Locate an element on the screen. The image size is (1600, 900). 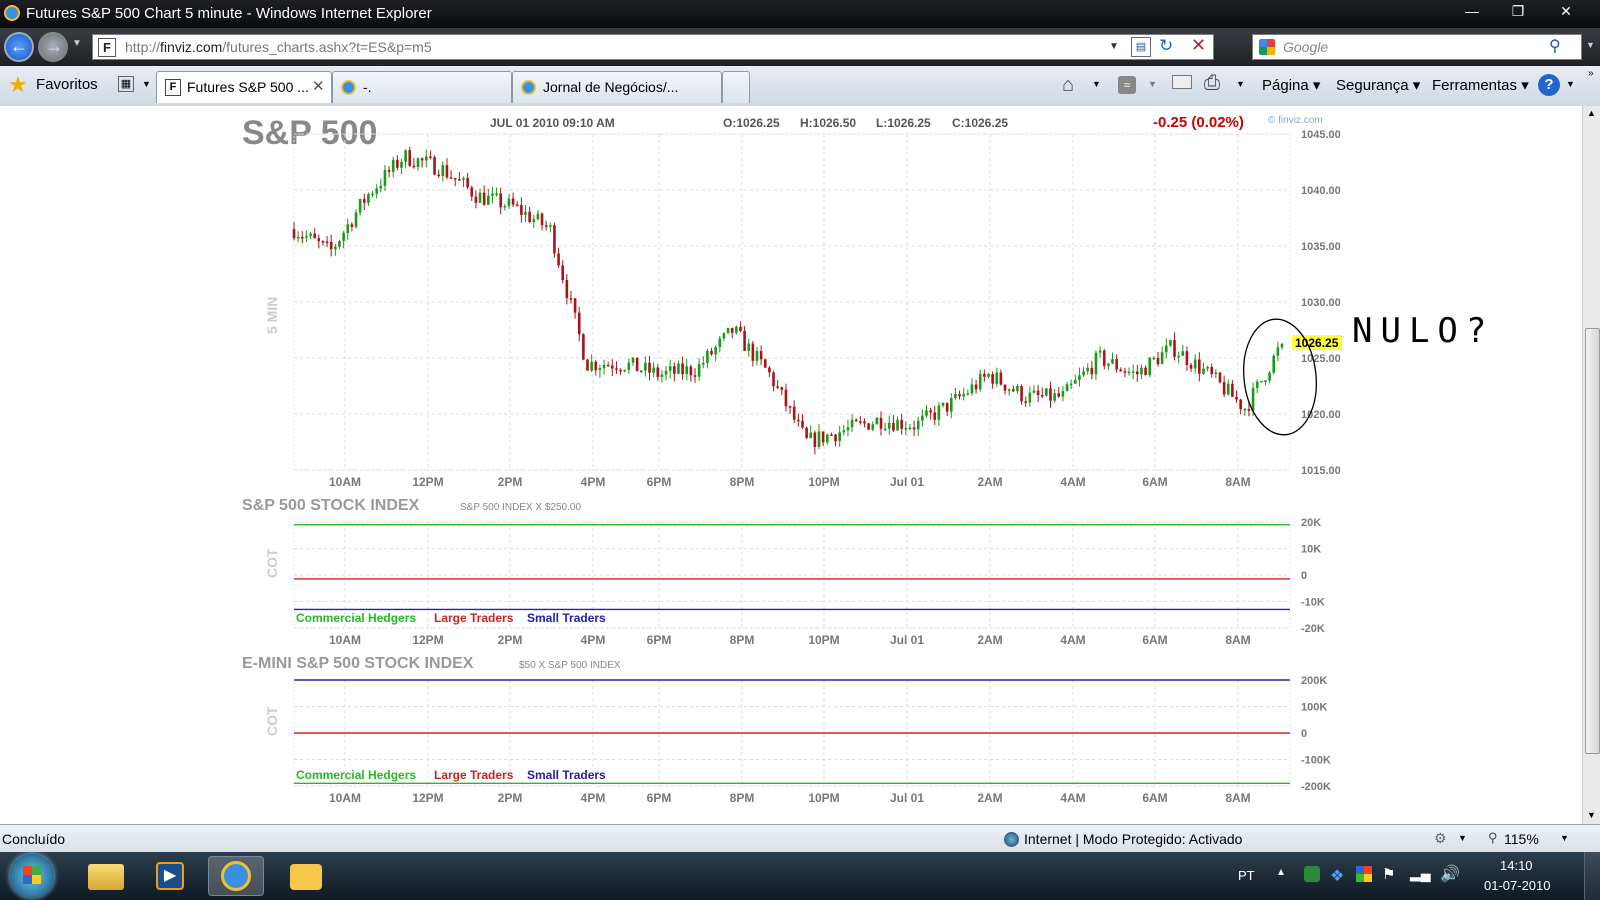
cot-x-tick: 6AM is located at coordinates (1154, 798).